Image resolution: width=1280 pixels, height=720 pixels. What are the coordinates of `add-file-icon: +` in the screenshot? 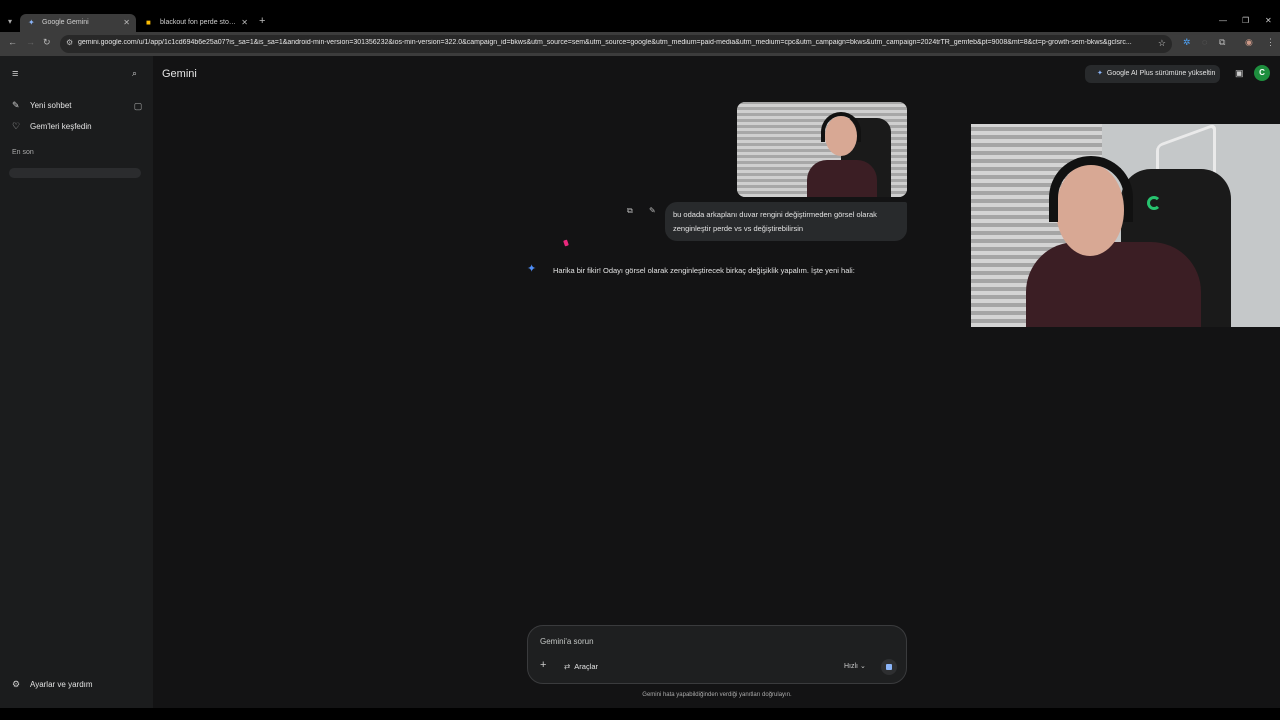 It's located at (543, 665).